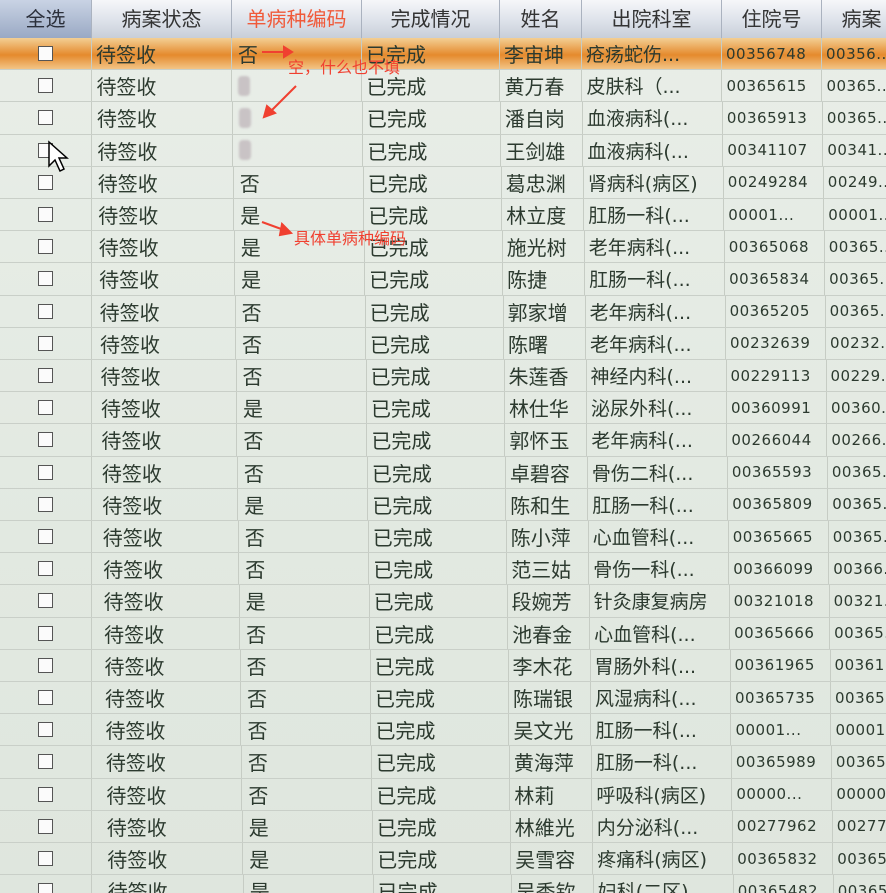 This screenshot has height=893, width=886. Describe the element at coordinates (58, 156) in the screenshot. I see `mouse-cursor-icon` at that location.